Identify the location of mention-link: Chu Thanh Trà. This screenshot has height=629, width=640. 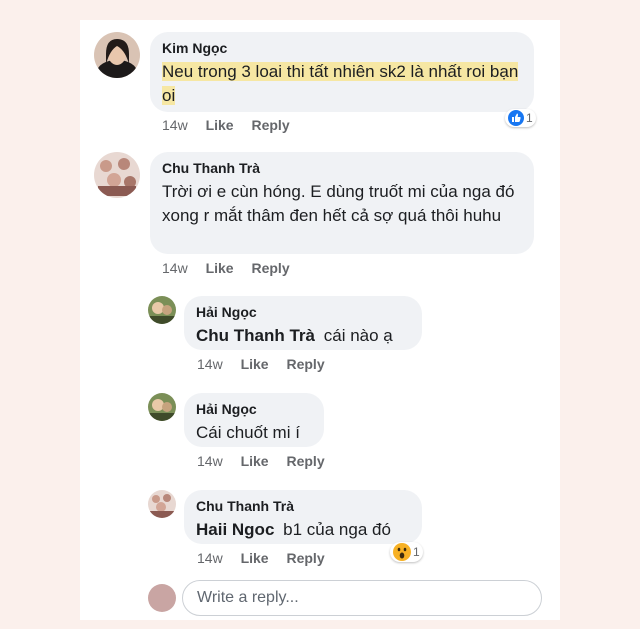
(255, 335).